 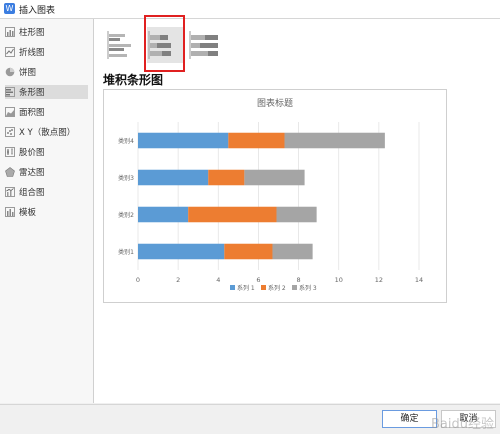 What do you see at coordinates (379, 280) in the screenshot?
I see `x-tick-label: 12` at bounding box center [379, 280].